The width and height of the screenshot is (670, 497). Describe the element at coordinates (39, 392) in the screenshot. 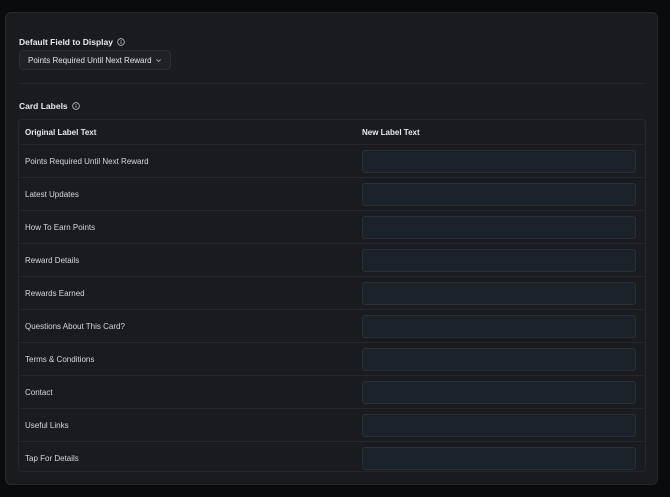

I see `original-label-text: Contact` at that location.